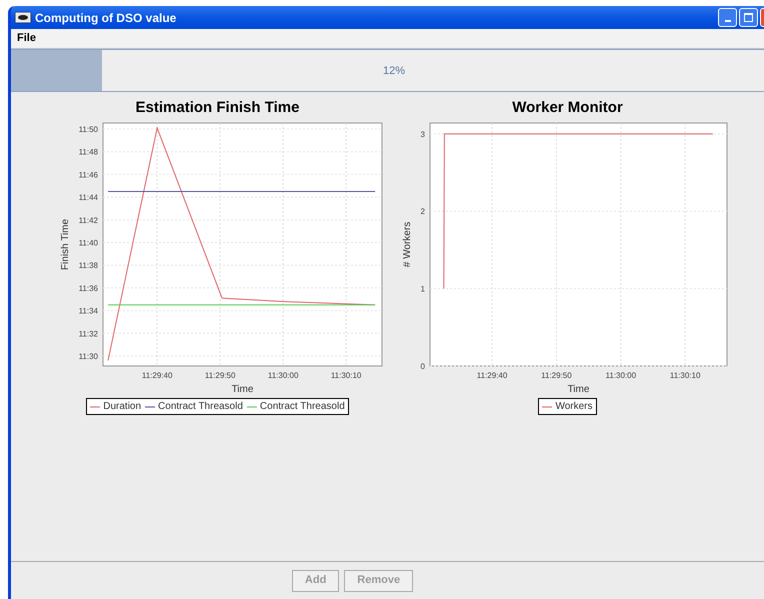 This screenshot has width=764, height=599. Describe the element at coordinates (88, 288) in the screenshot. I see `y-tick-label: 11:36` at that location.